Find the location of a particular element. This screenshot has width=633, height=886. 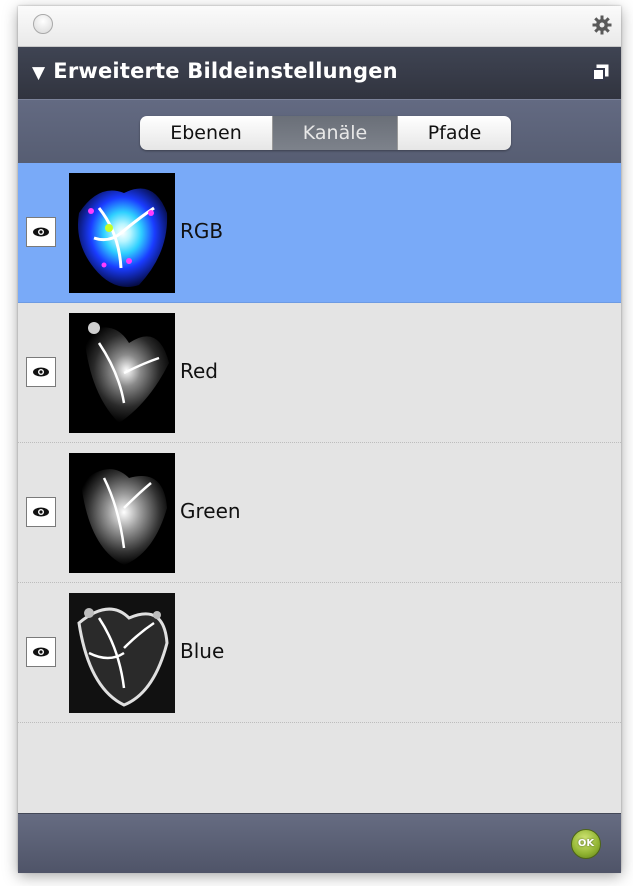

channel-name: Red is located at coordinates (199, 371).